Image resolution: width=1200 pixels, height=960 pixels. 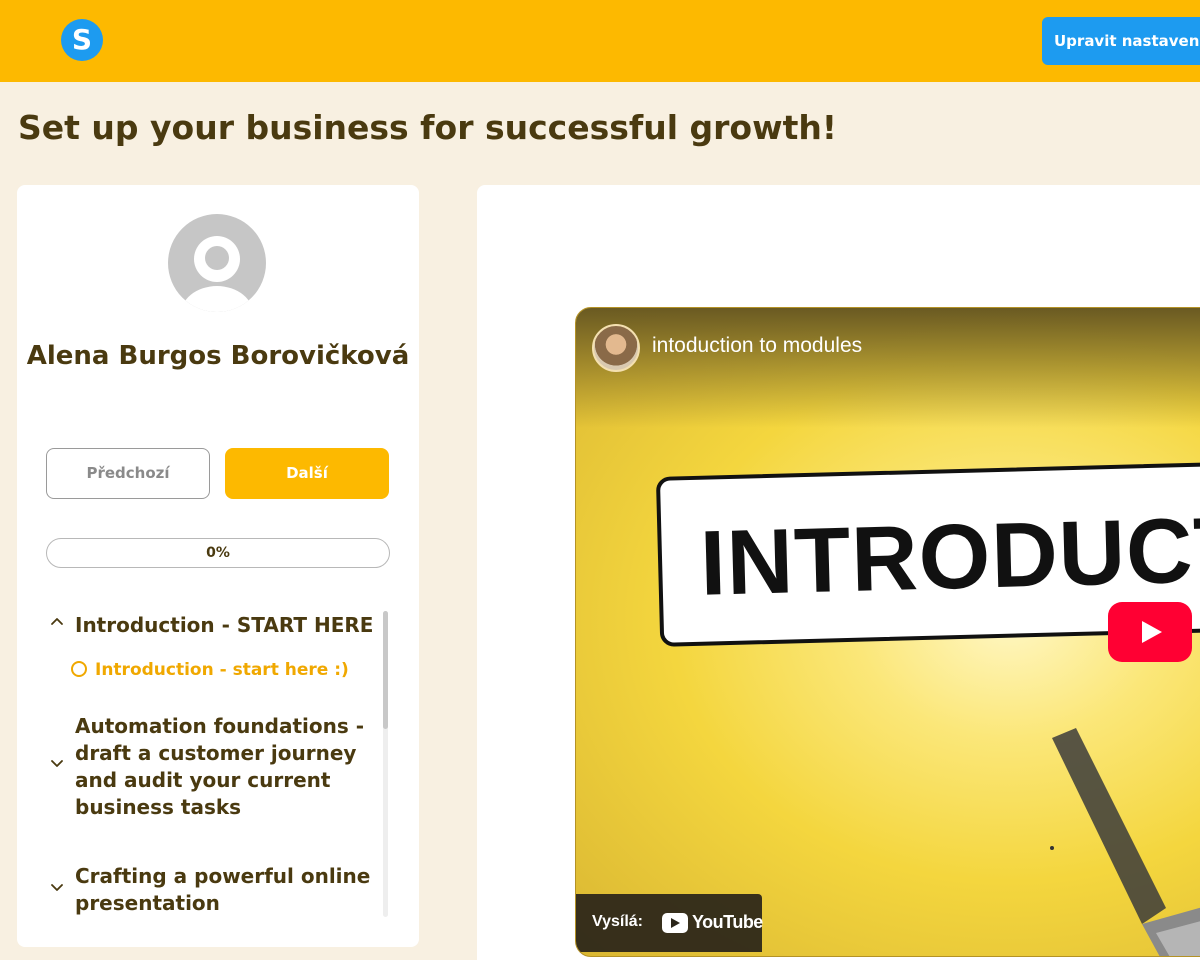 I want to click on broadcast-label: Vysílá:, so click(x=617, y=921).